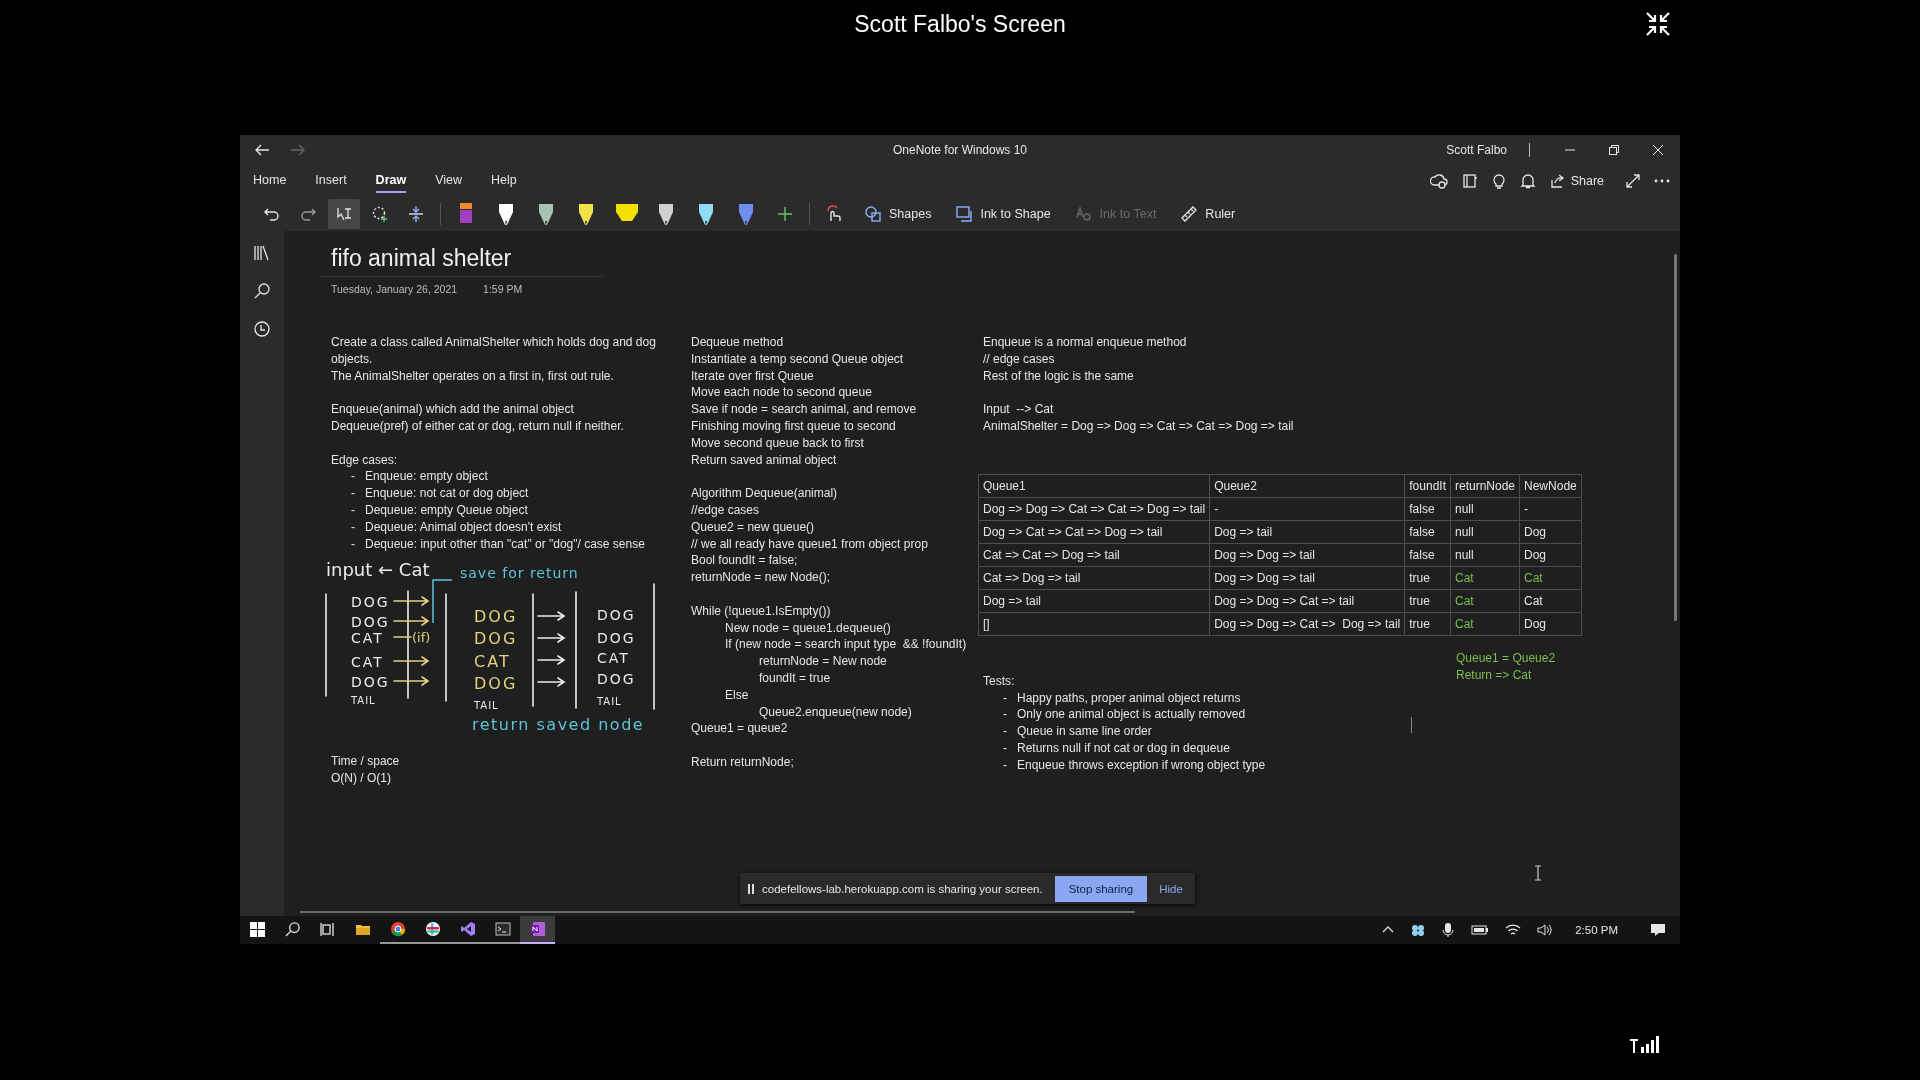 Image resolution: width=1920 pixels, height=1080 pixels. Describe the element at coordinates (473, 376) in the screenshot. I see `note-text: The AnimalShelter operates on a first in, first out rule.` at that location.